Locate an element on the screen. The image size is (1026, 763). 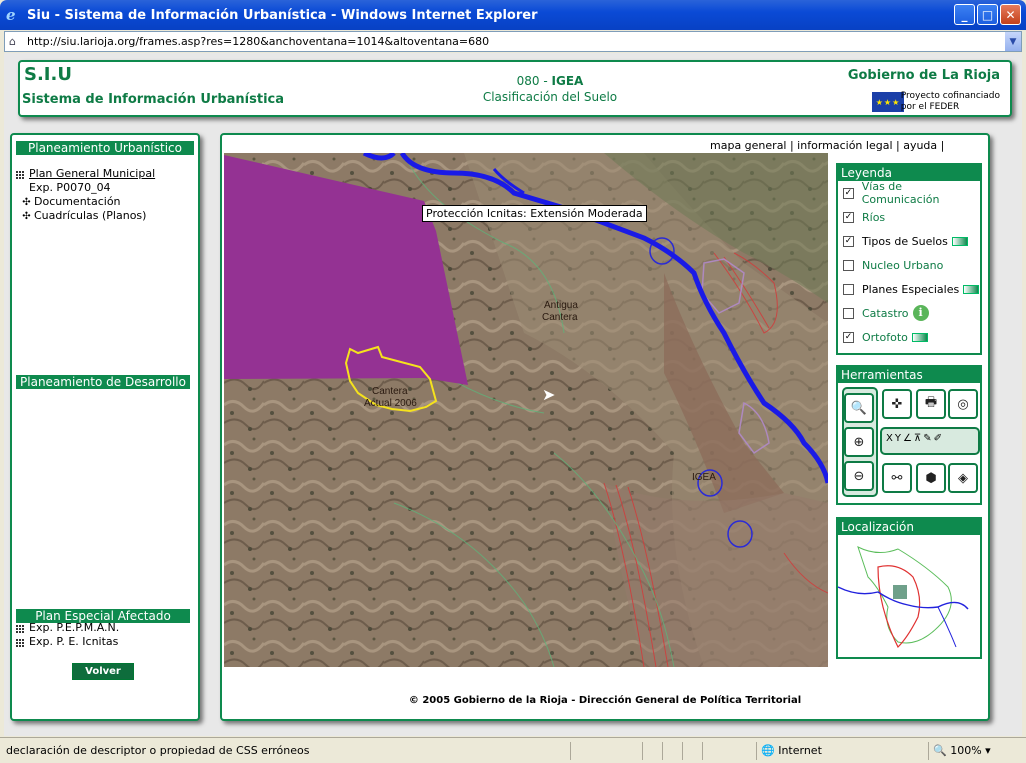
maximize-button: □ is located at coordinates (987, 14).